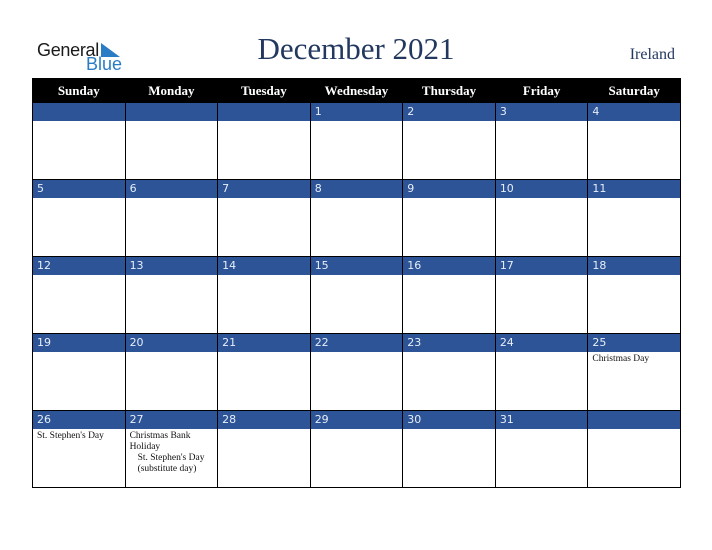  What do you see at coordinates (356, 266) in the screenshot?
I see `day-number: 15` at bounding box center [356, 266].